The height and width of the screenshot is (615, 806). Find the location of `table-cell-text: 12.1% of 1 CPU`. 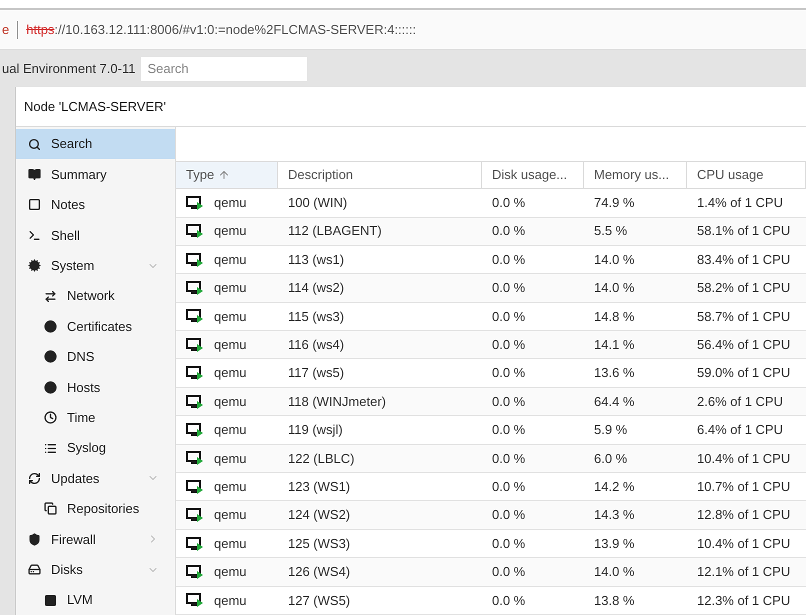

table-cell-text: 12.1% of 1 CPU is located at coordinates (743, 572).